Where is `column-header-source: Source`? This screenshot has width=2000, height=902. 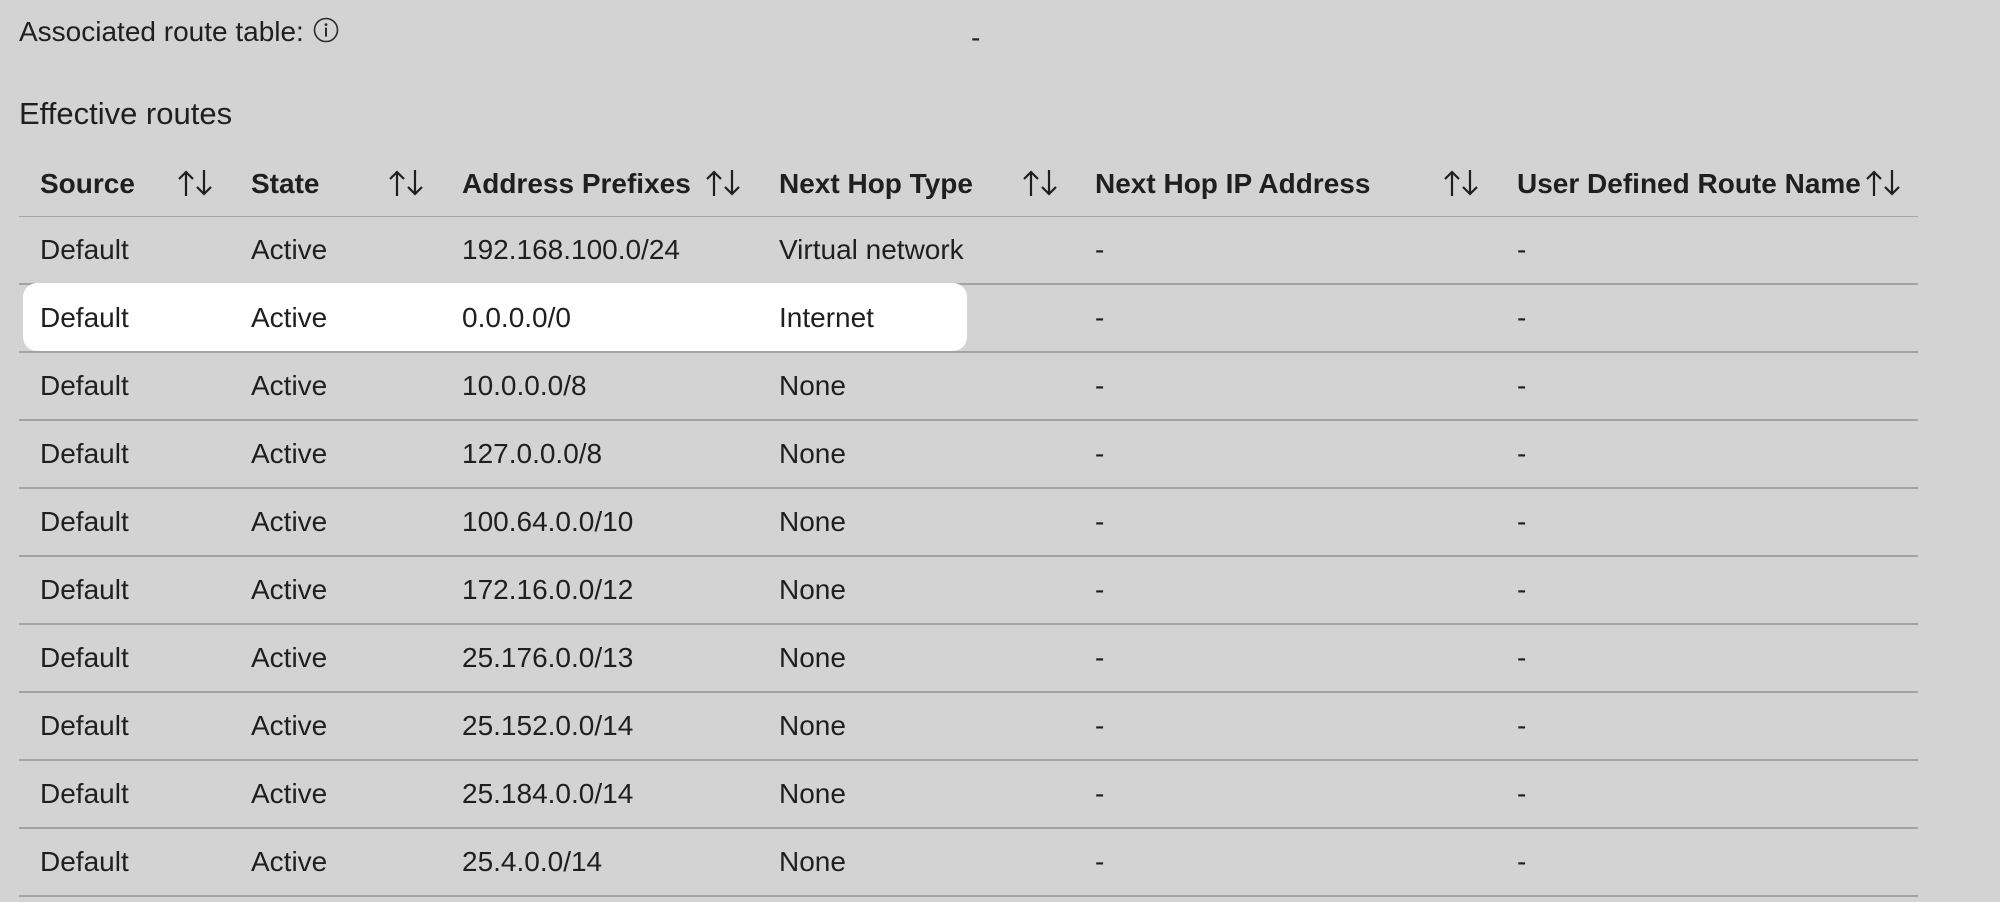
column-header-source: Source is located at coordinates (87, 184).